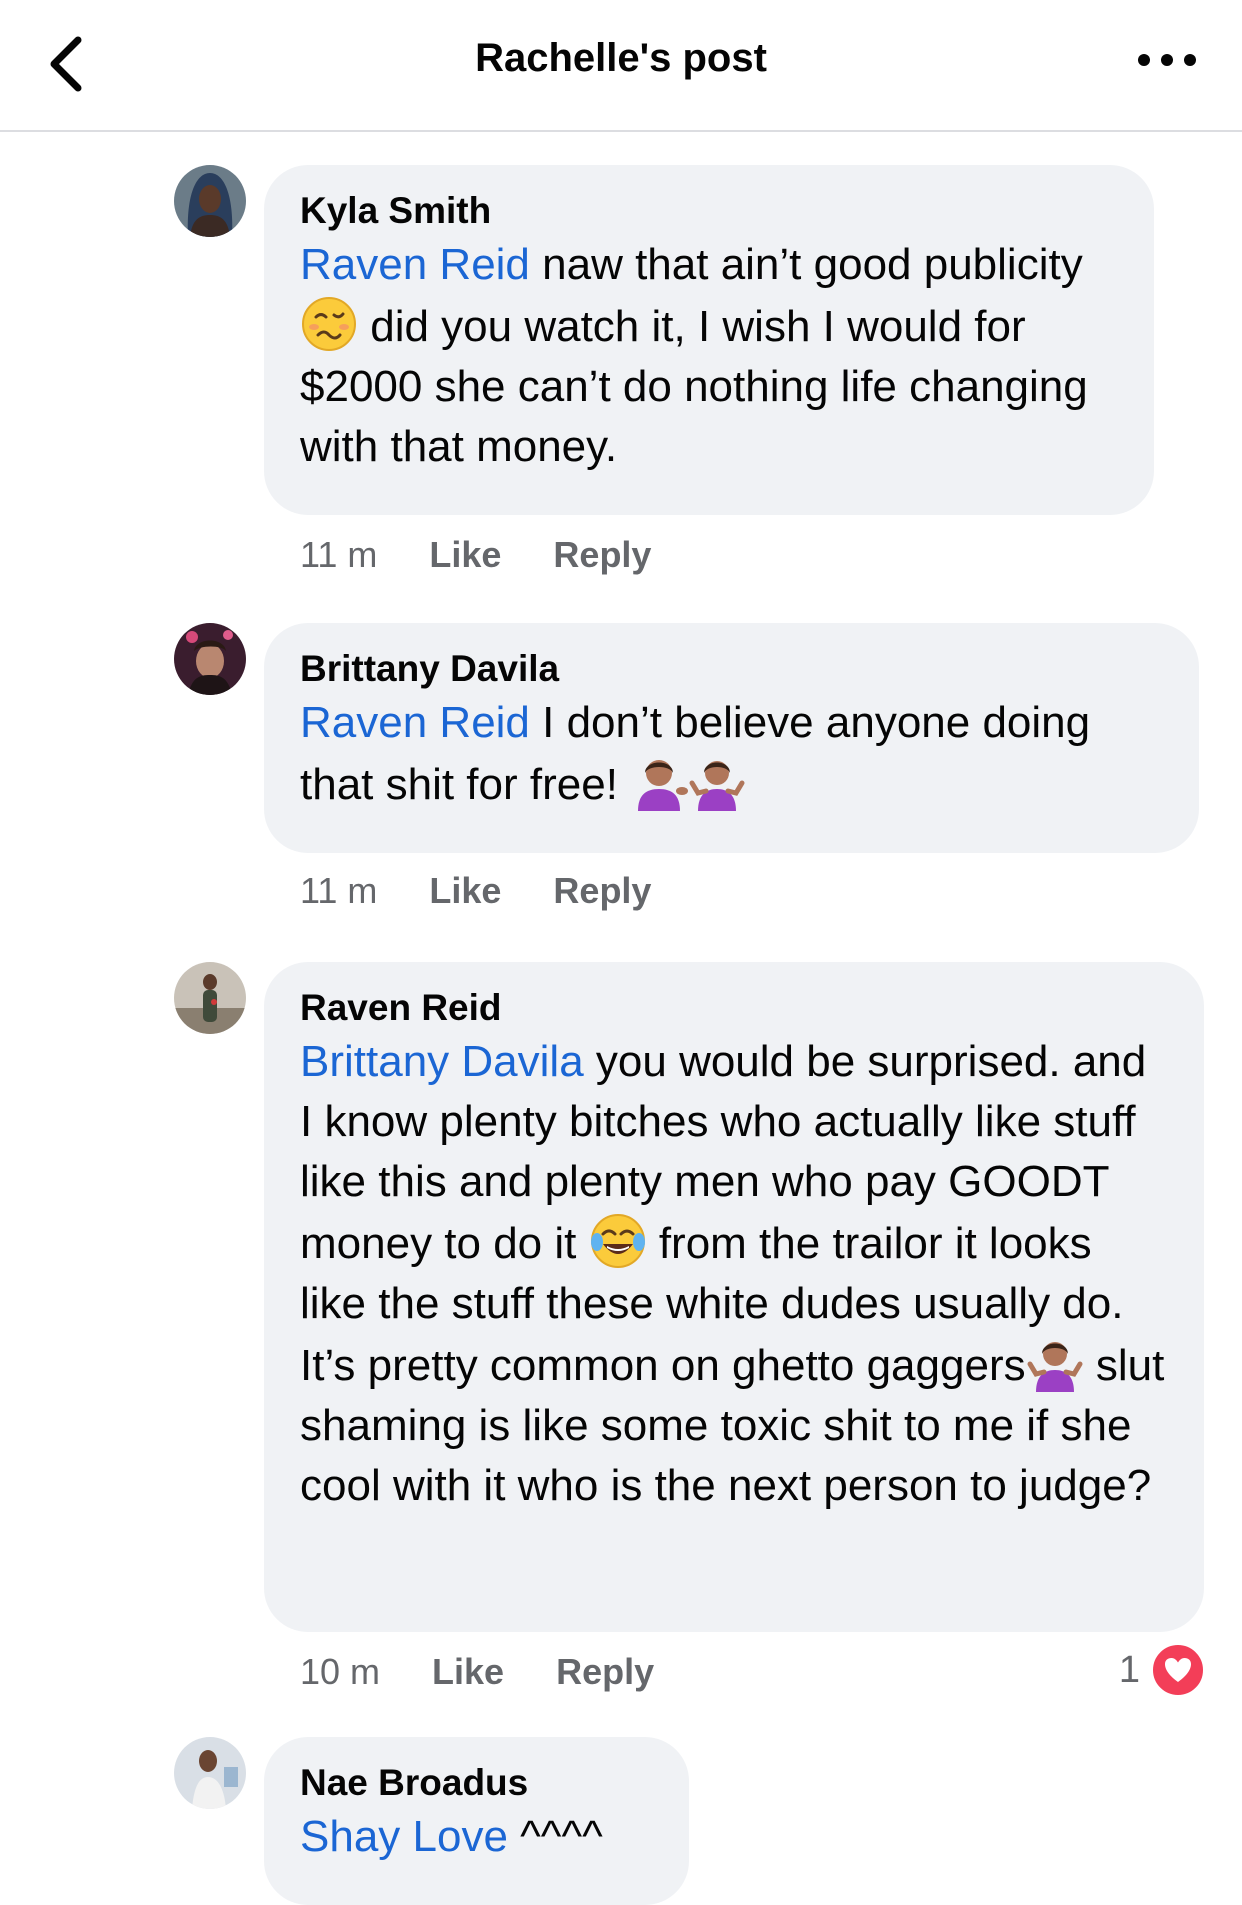 This screenshot has width=1242, height=1905. I want to click on reaction-summary: 1, so click(1162, 1670).